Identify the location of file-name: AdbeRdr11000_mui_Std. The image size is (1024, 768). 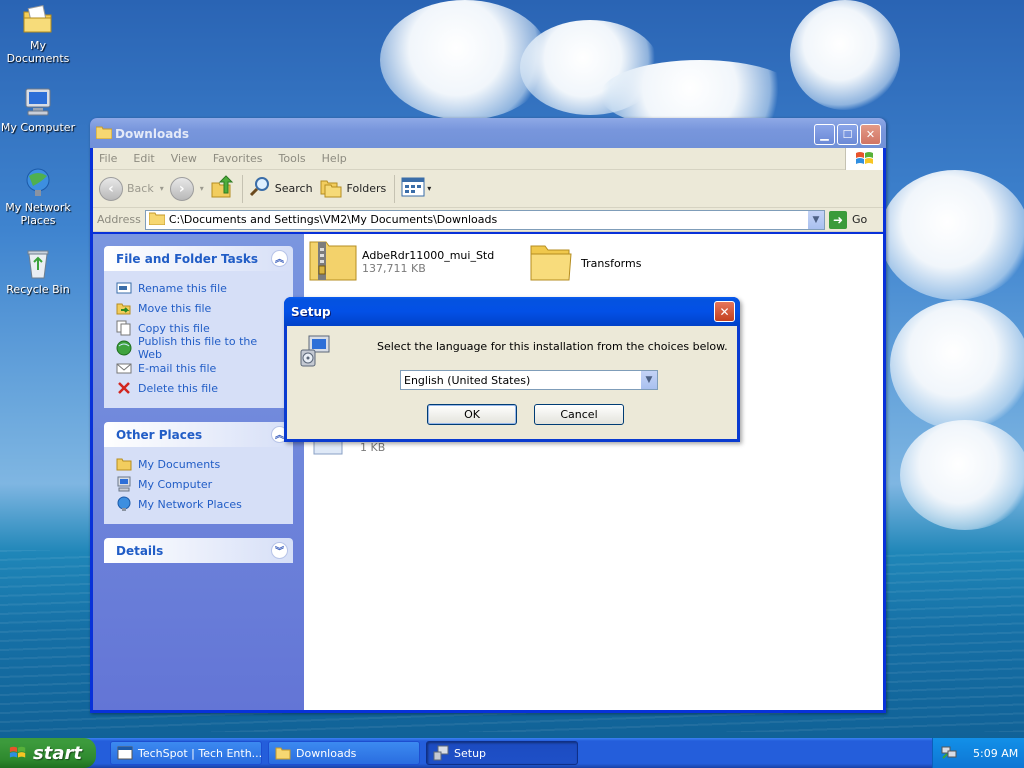
(428, 255).